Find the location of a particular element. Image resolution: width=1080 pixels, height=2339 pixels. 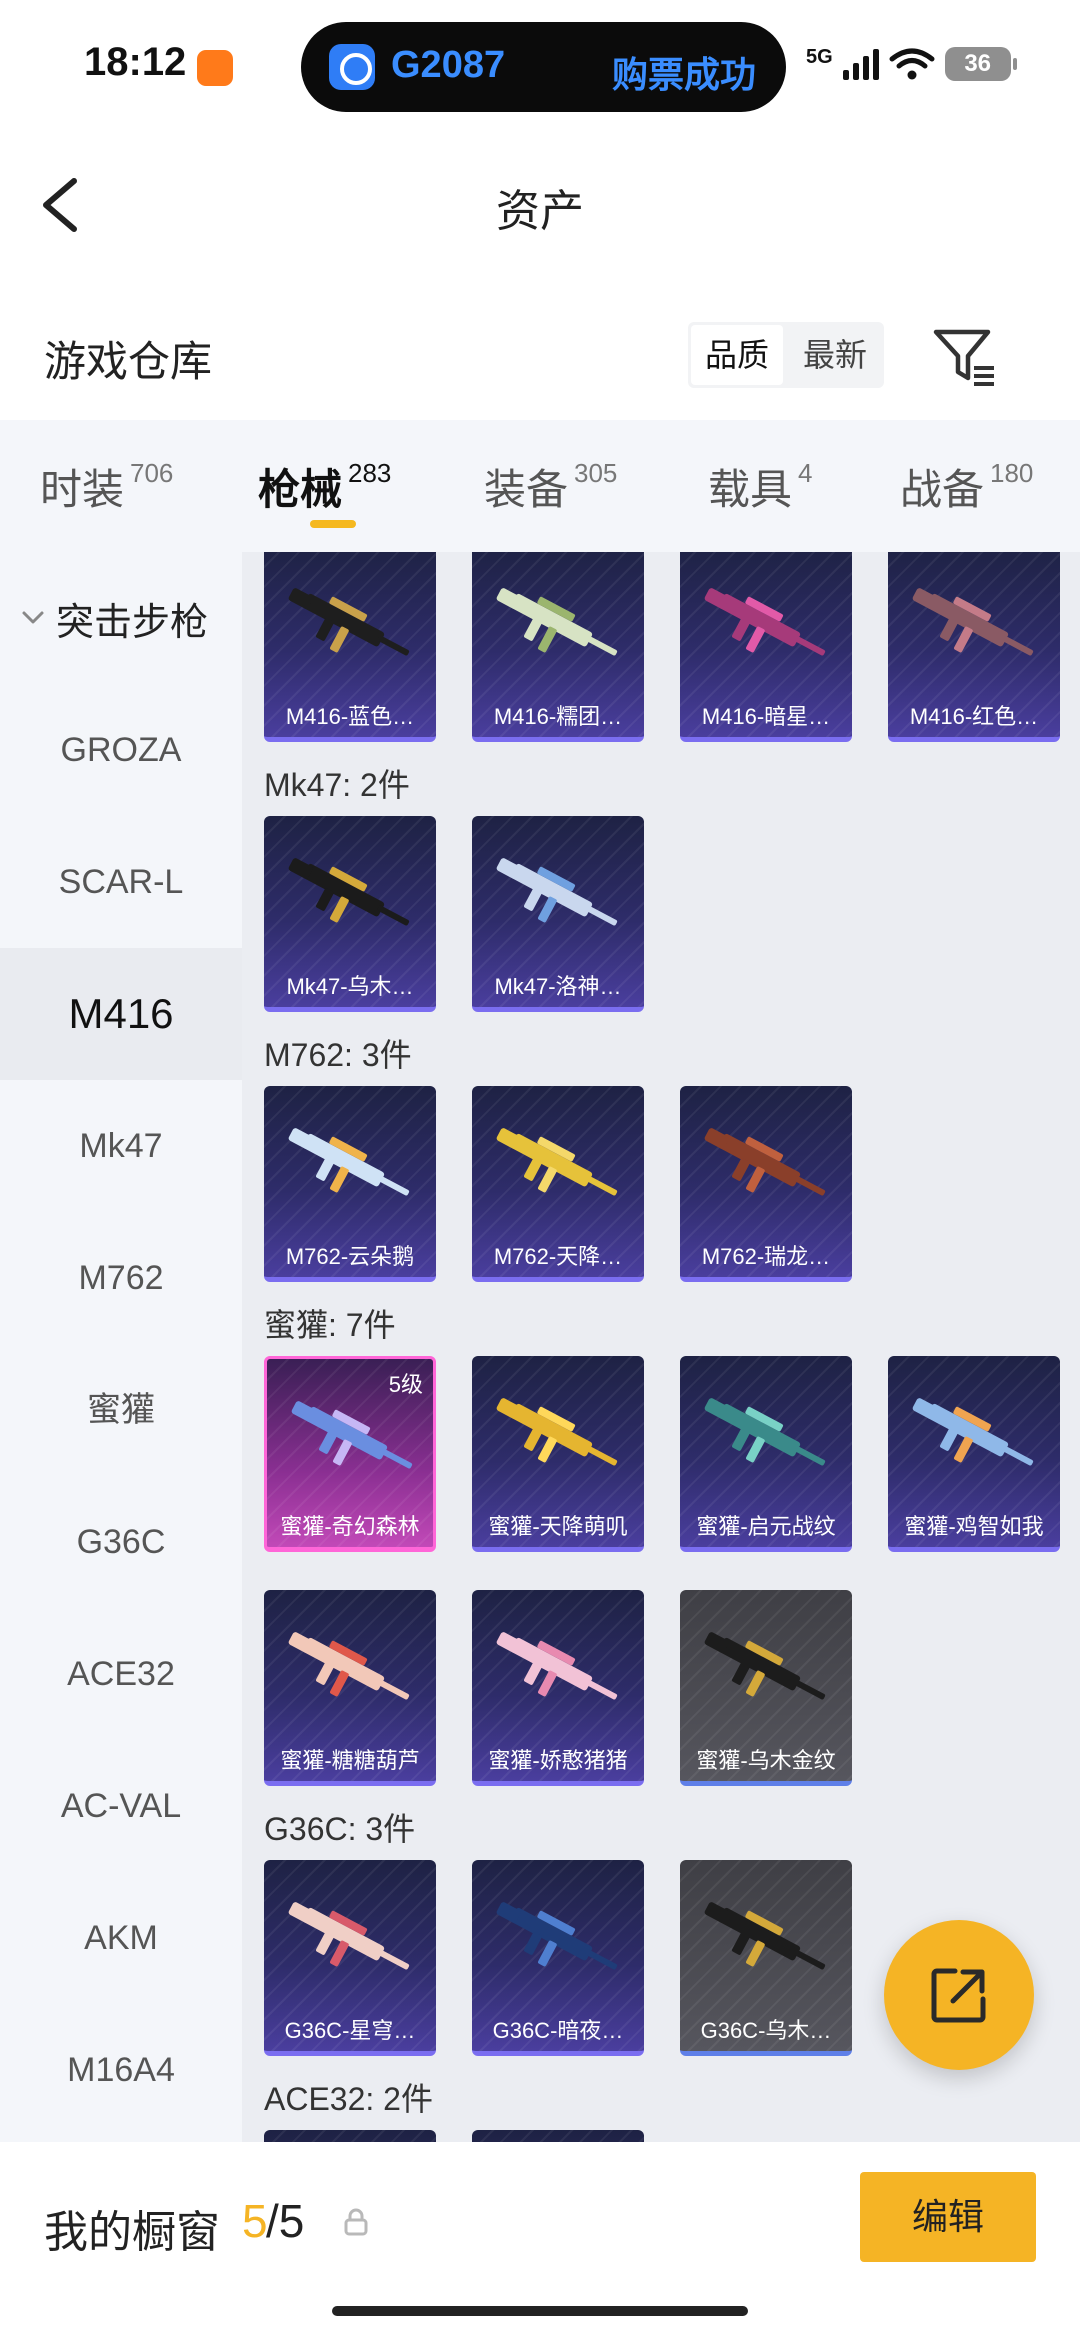

railway-logo-icon is located at coordinates (352, 67).